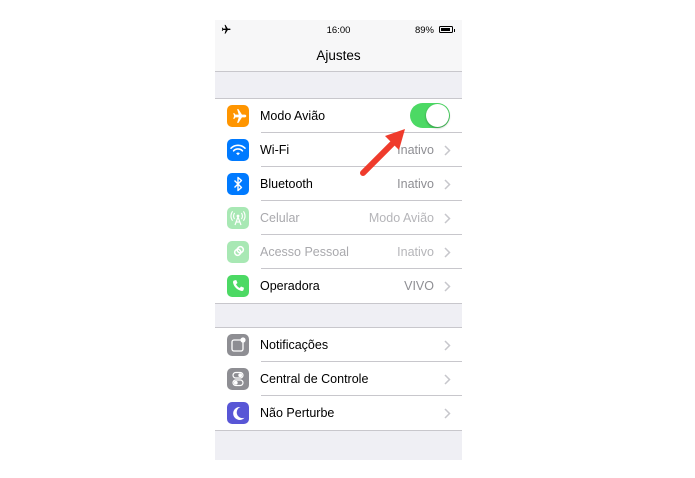 The width and height of the screenshot is (695, 478). What do you see at coordinates (238, 150) in the screenshot?
I see `wifi-icon` at bounding box center [238, 150].